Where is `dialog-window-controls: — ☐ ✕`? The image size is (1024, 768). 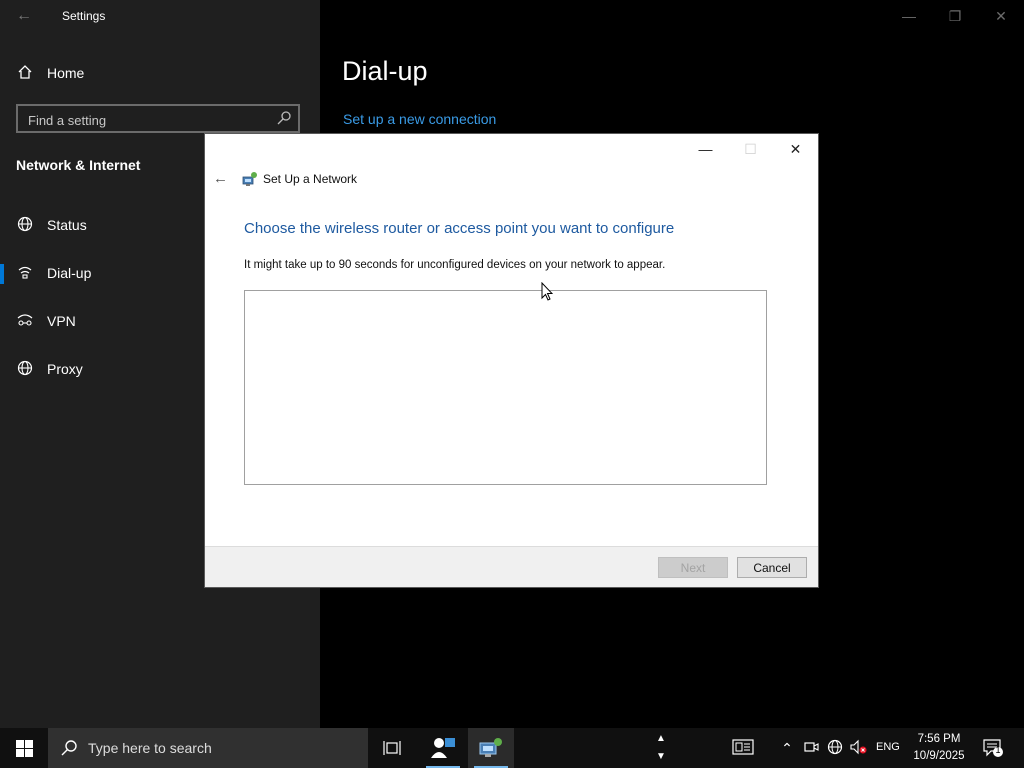
dialog-window-controls: — ☐ ✕ is located at coordinates (750, 149).